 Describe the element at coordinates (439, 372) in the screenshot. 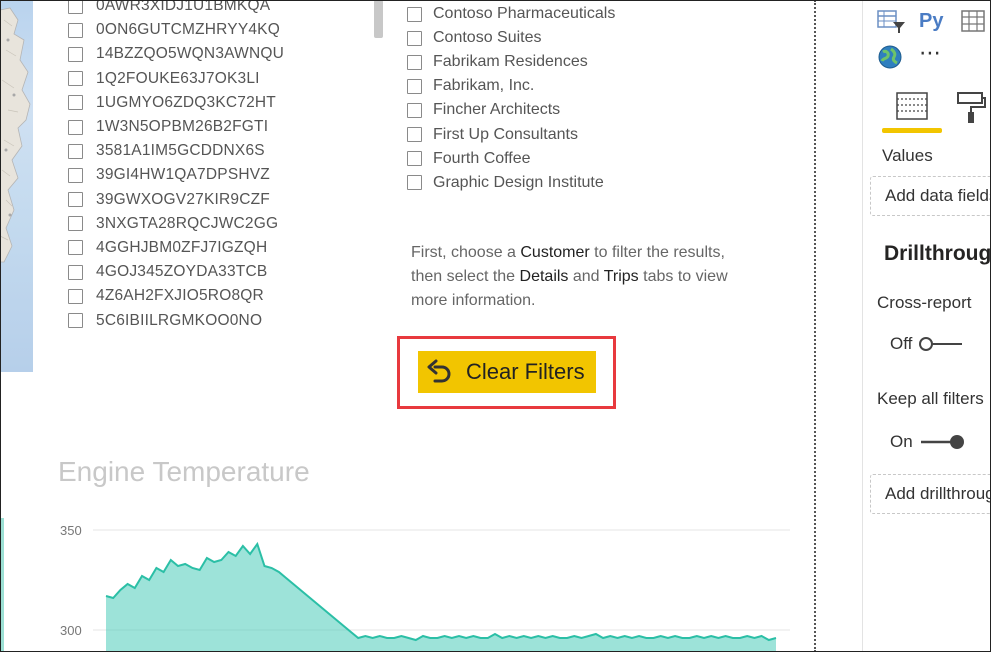

I see `undo-arrow-icon` at that location.